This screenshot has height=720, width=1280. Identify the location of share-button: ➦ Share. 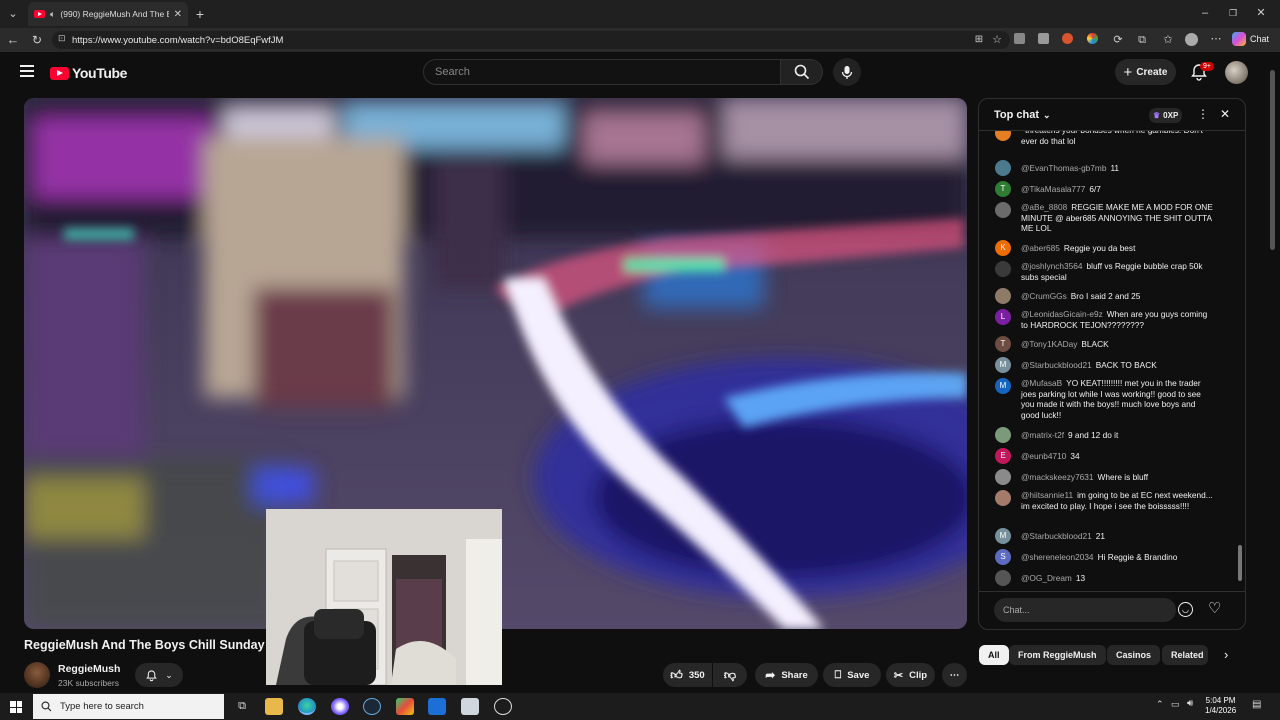
(786, 675).